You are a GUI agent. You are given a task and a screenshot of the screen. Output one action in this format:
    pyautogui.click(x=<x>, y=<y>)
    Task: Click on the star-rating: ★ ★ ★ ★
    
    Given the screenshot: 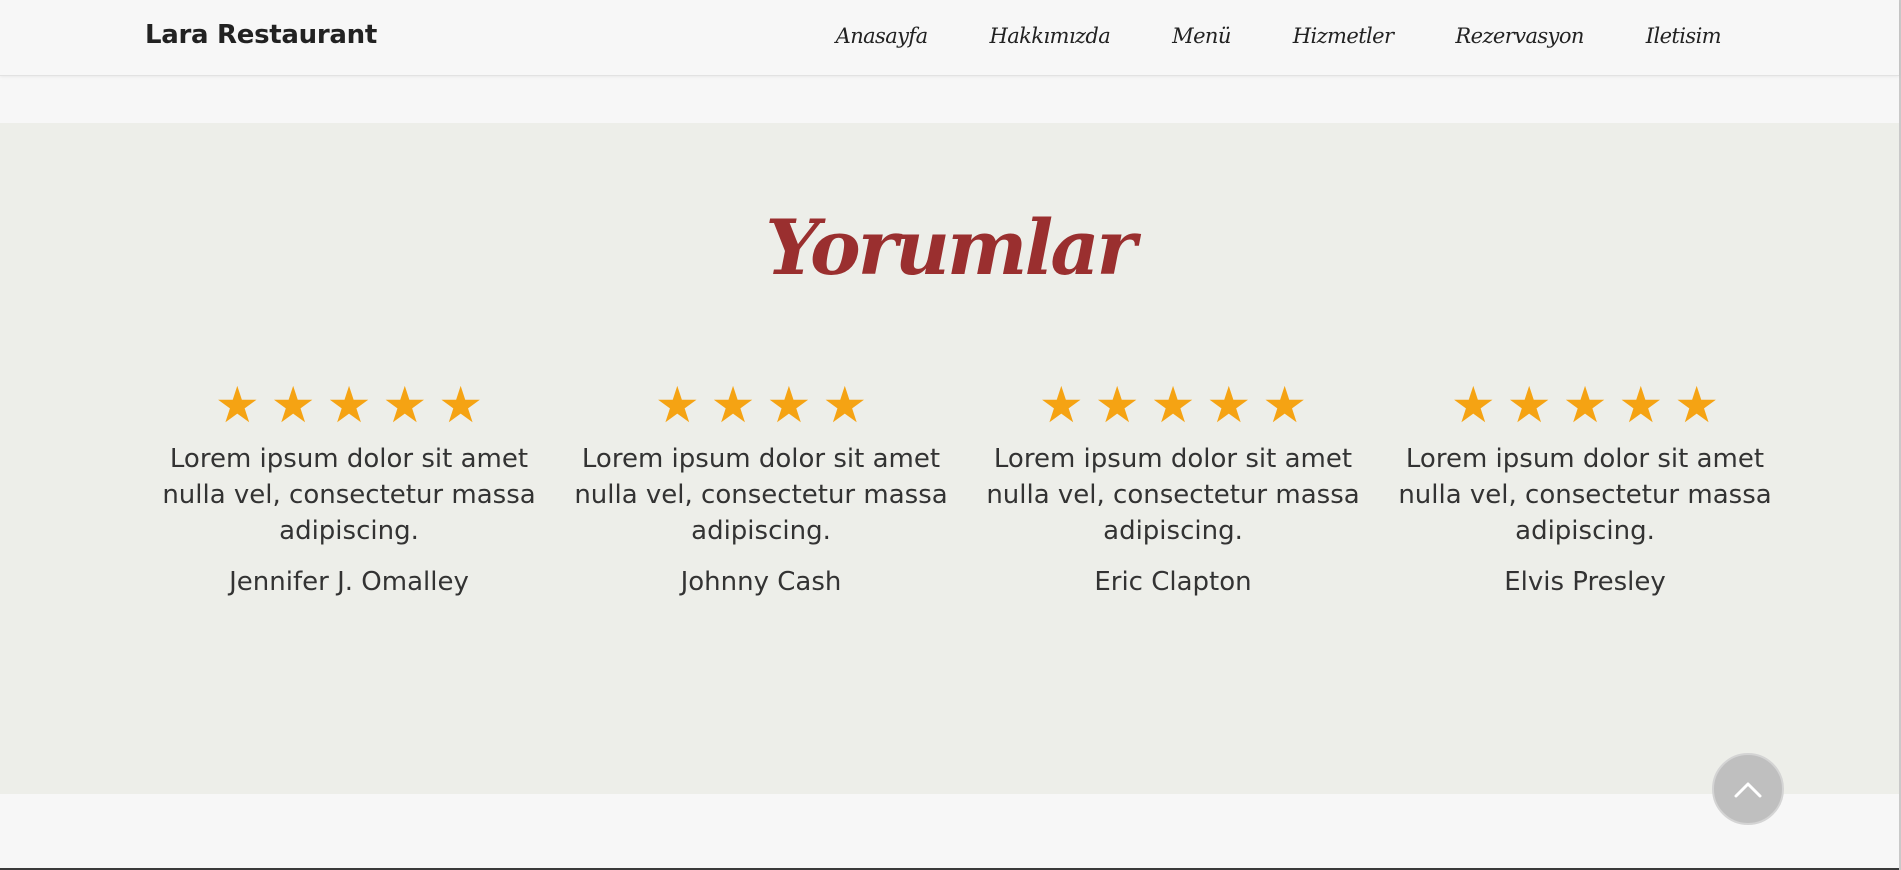 What is the action you would take?
    pyautogui.click(x=761, y=405)
    